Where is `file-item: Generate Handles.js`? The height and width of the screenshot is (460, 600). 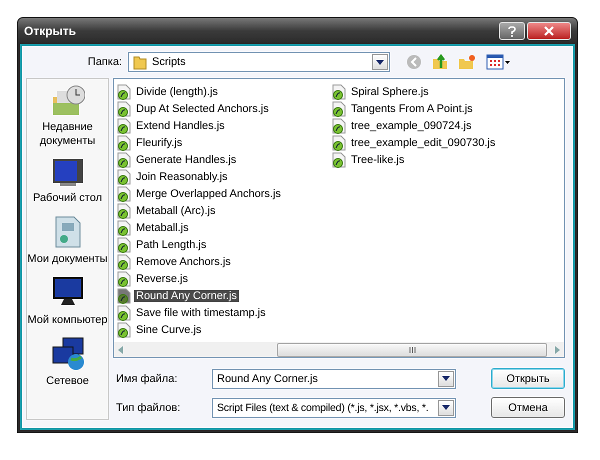
file-item: Generate Handles.js is located at coordinates (186, 160).